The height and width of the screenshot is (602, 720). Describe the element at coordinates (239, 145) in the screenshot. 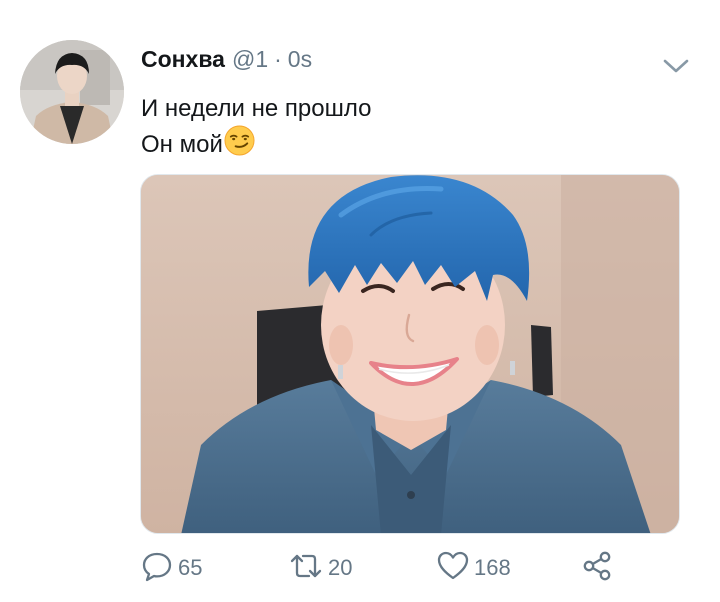

I see `smirking-face-emoji` at that location.